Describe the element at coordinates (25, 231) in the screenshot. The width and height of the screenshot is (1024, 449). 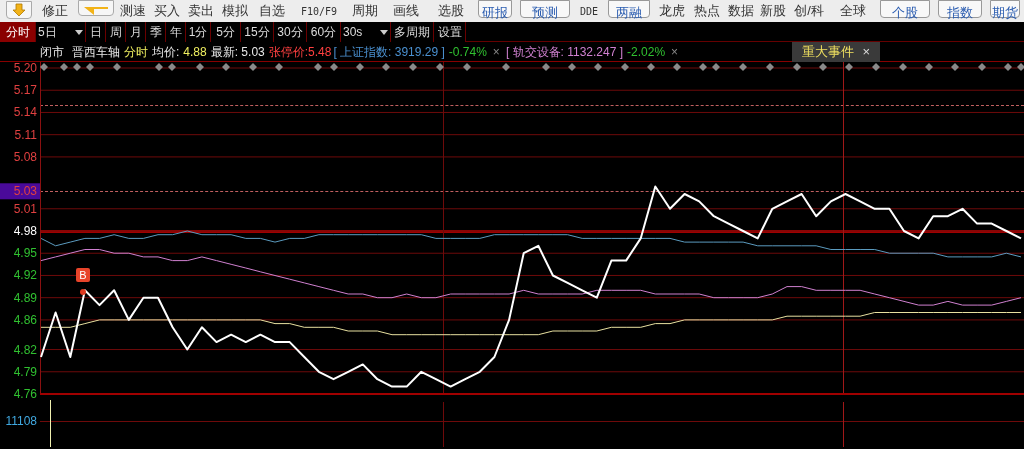
I see `axis-label: 4.98` at that location.